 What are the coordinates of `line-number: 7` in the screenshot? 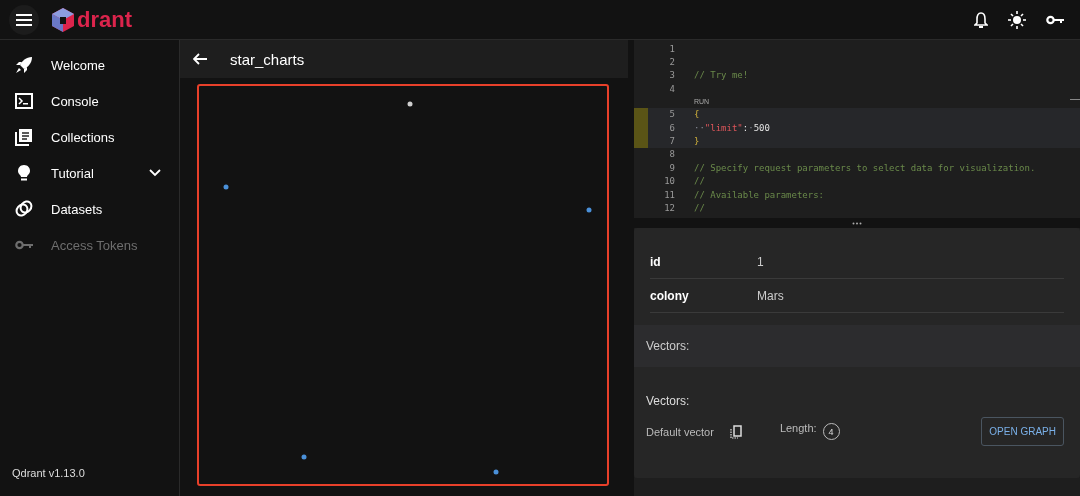 It's located at (671, 141).